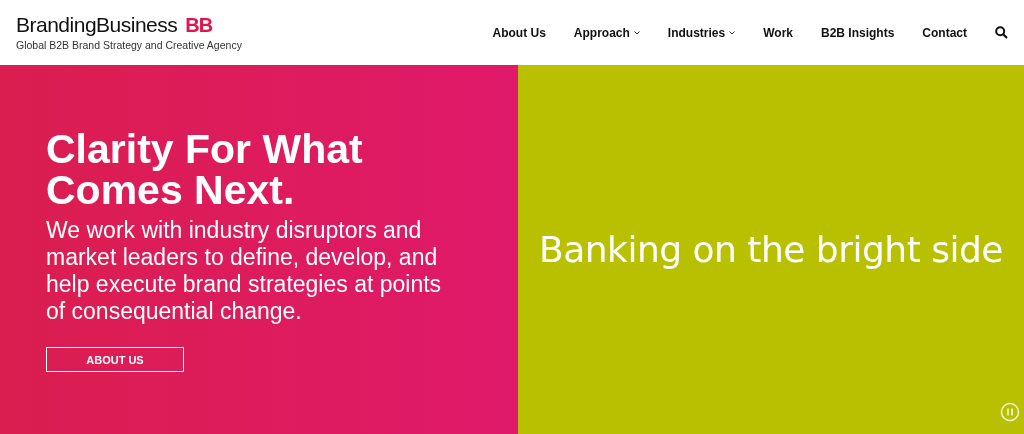  Describe the element at coordinates (519, 32) in the screenshot. I see `nav-link: About Us` at that location.